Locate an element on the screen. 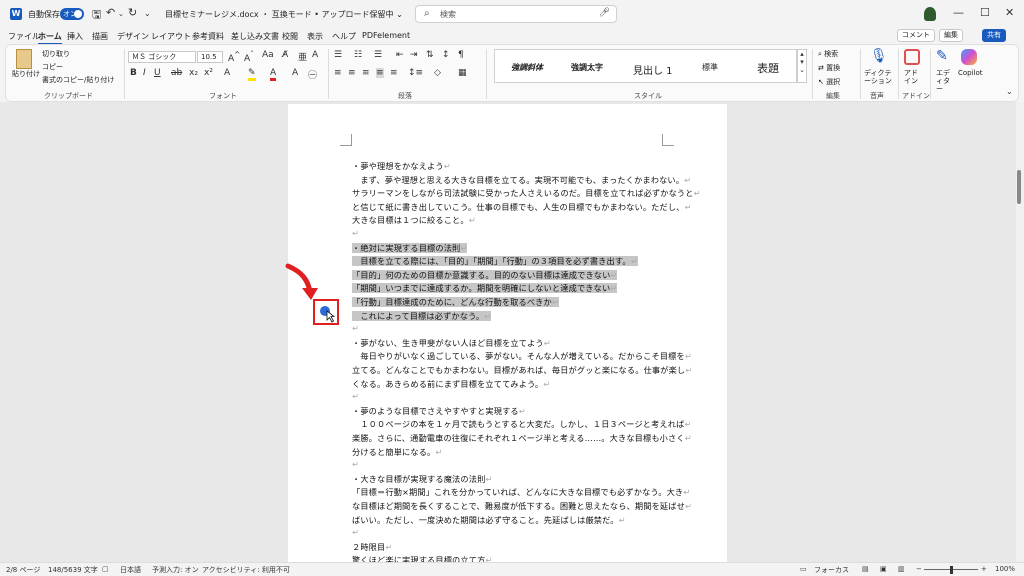 The height and width of the screenshot is (576, 1024). document-line: 「期間」いつまでに達成するか。期間を明確にしないと達成できない↵ is located at coordinates (485, 288).